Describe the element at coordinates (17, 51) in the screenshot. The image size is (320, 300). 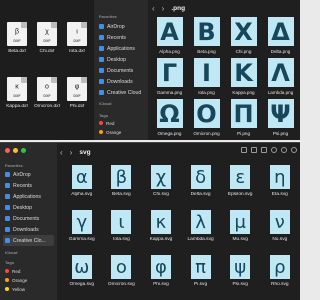
I see `file-name: Beta.dxf` at that location.